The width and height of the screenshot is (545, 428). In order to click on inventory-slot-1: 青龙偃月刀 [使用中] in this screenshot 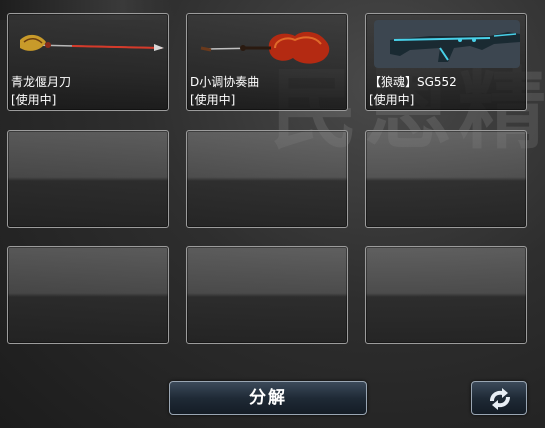, I will do `click(88, 62)`.